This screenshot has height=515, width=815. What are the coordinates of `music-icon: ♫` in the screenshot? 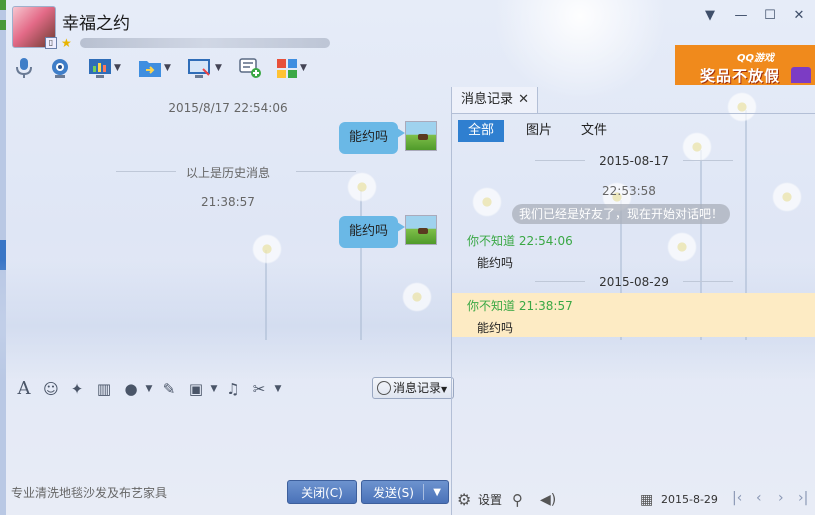 It's located at (233, 389).